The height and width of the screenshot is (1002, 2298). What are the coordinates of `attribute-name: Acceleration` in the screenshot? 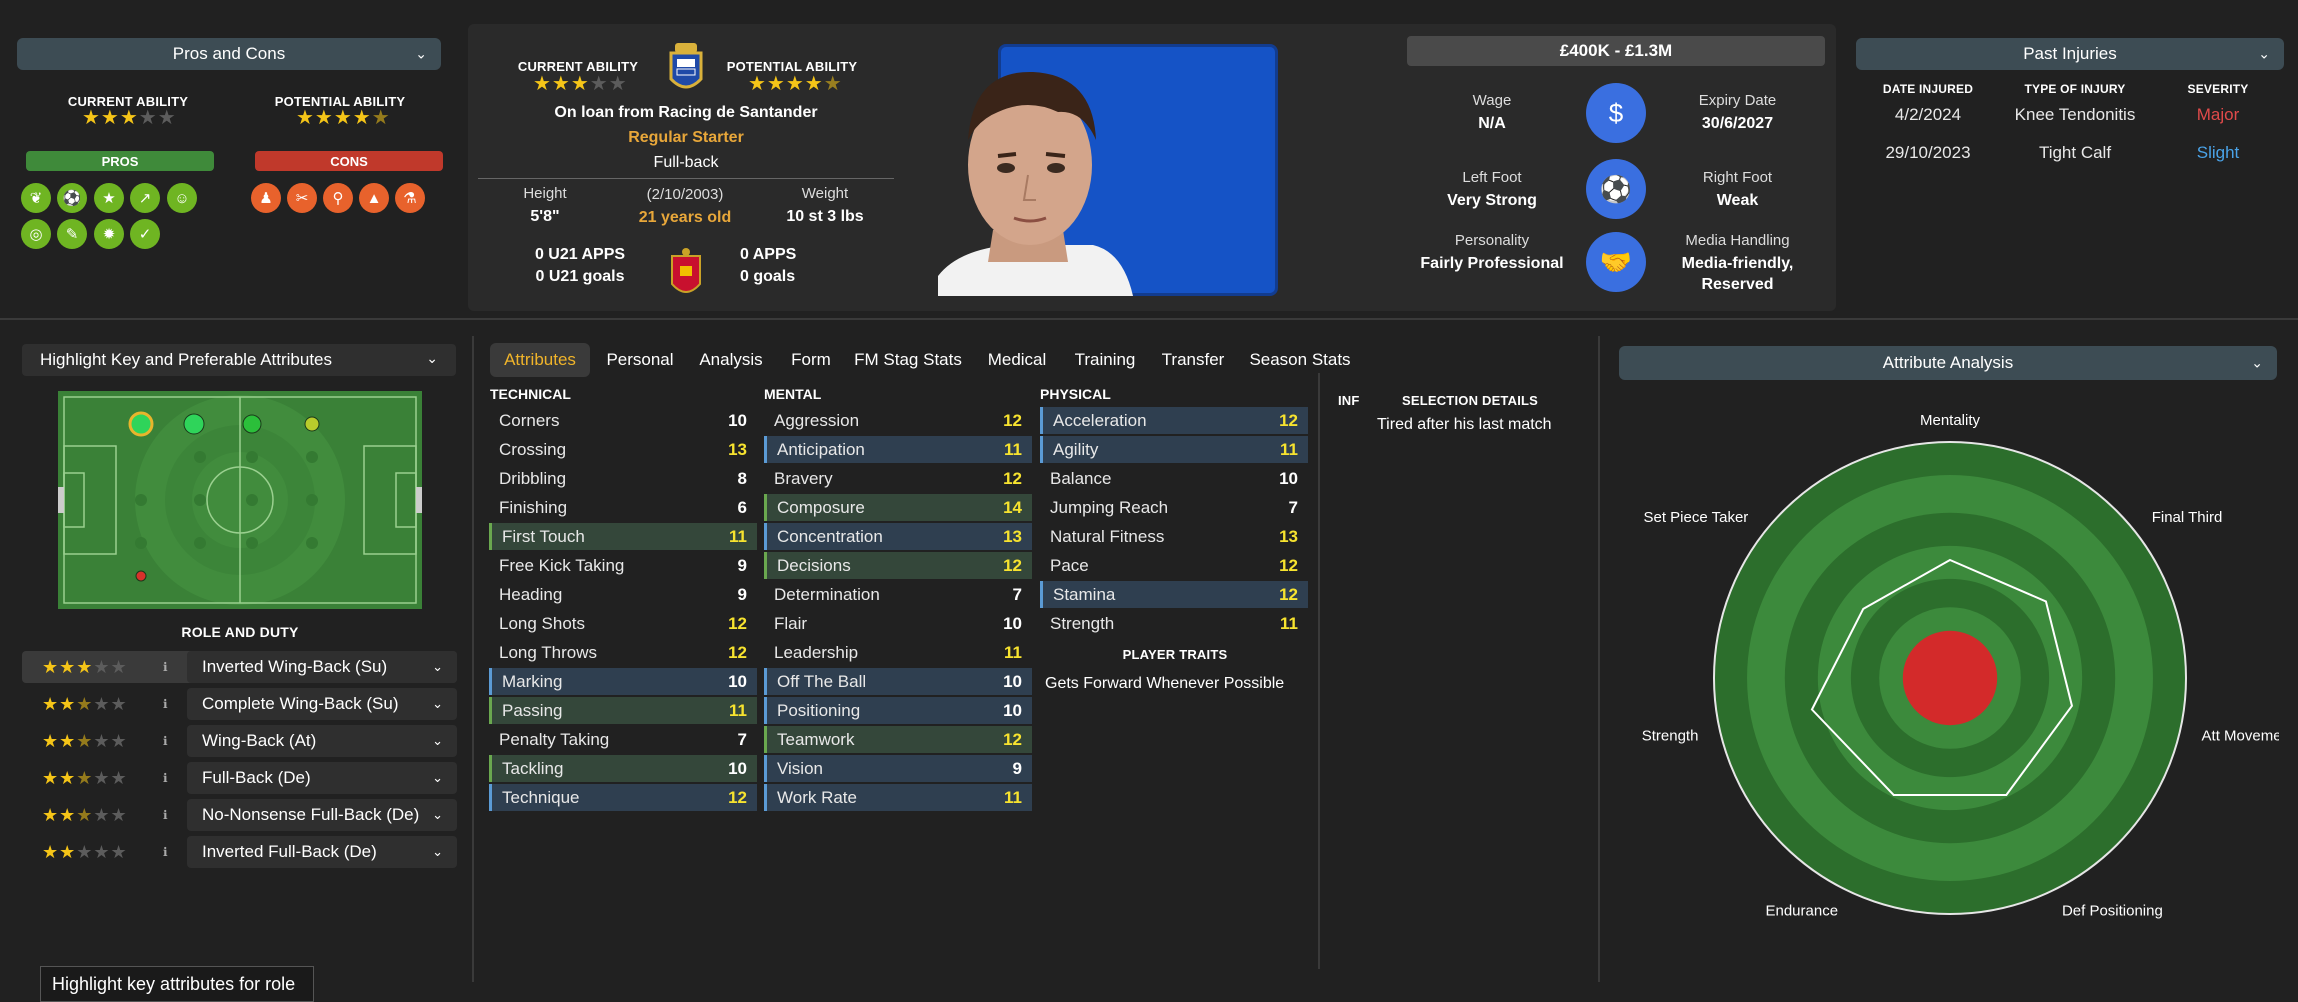 It's located at (1100, 420).